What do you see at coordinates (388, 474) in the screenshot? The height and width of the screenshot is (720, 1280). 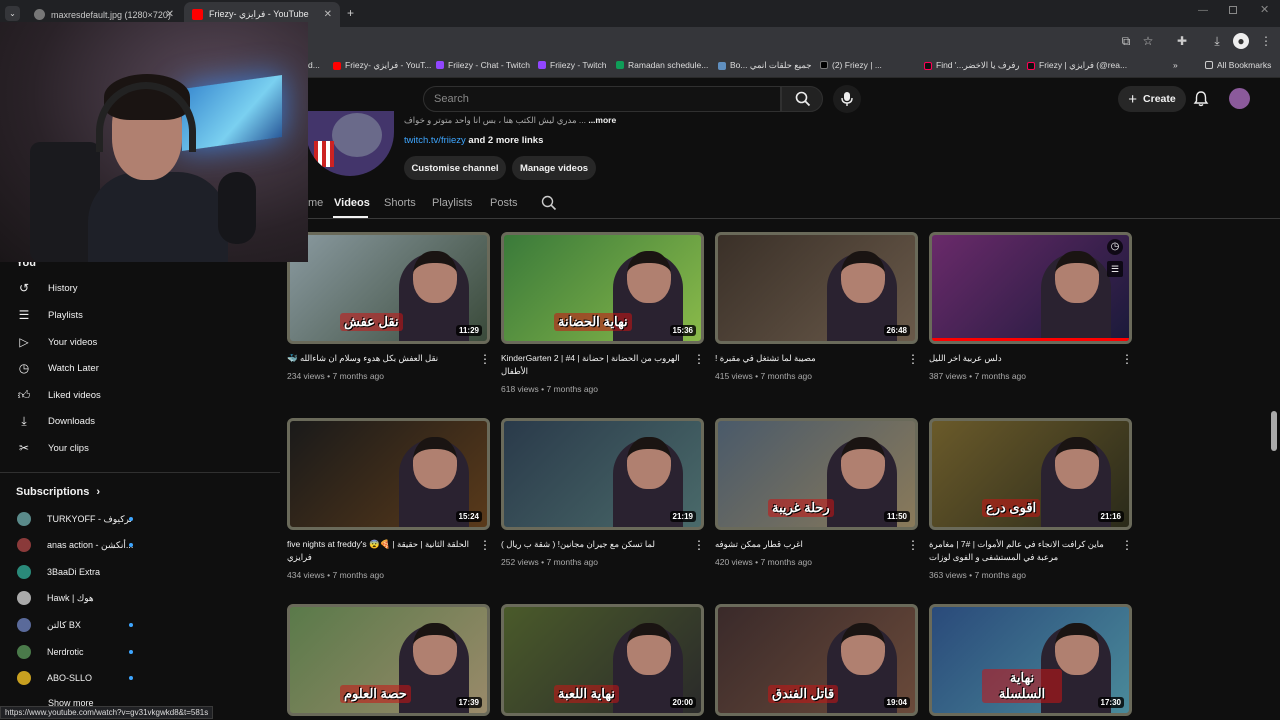 I see `video-thumbnail: 15:24` at bounding box center [388, 474].